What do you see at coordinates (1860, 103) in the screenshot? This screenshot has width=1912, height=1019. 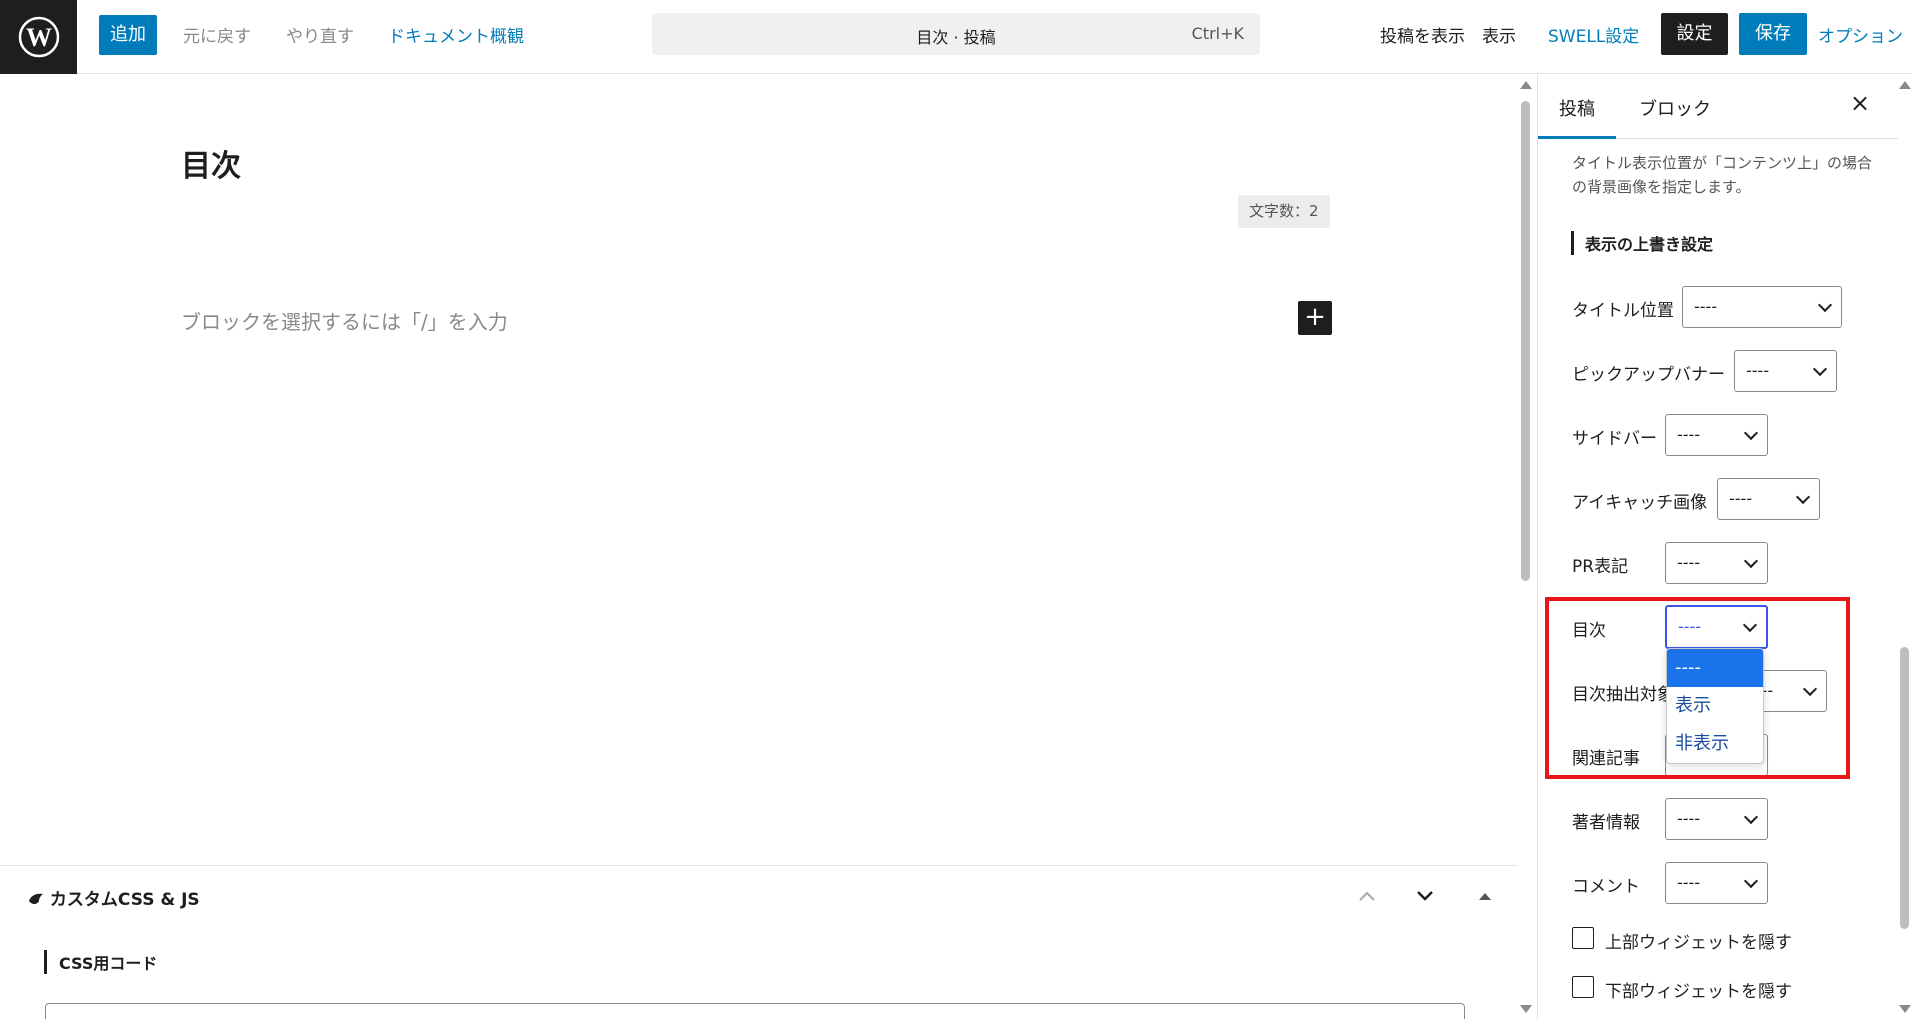 I see `close-icon: ×` at bounding box center [1860, 103].